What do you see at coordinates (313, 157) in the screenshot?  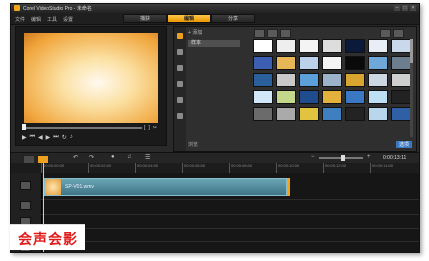 I see `zoom-out-icon: −` at bounding box center [313, 157].